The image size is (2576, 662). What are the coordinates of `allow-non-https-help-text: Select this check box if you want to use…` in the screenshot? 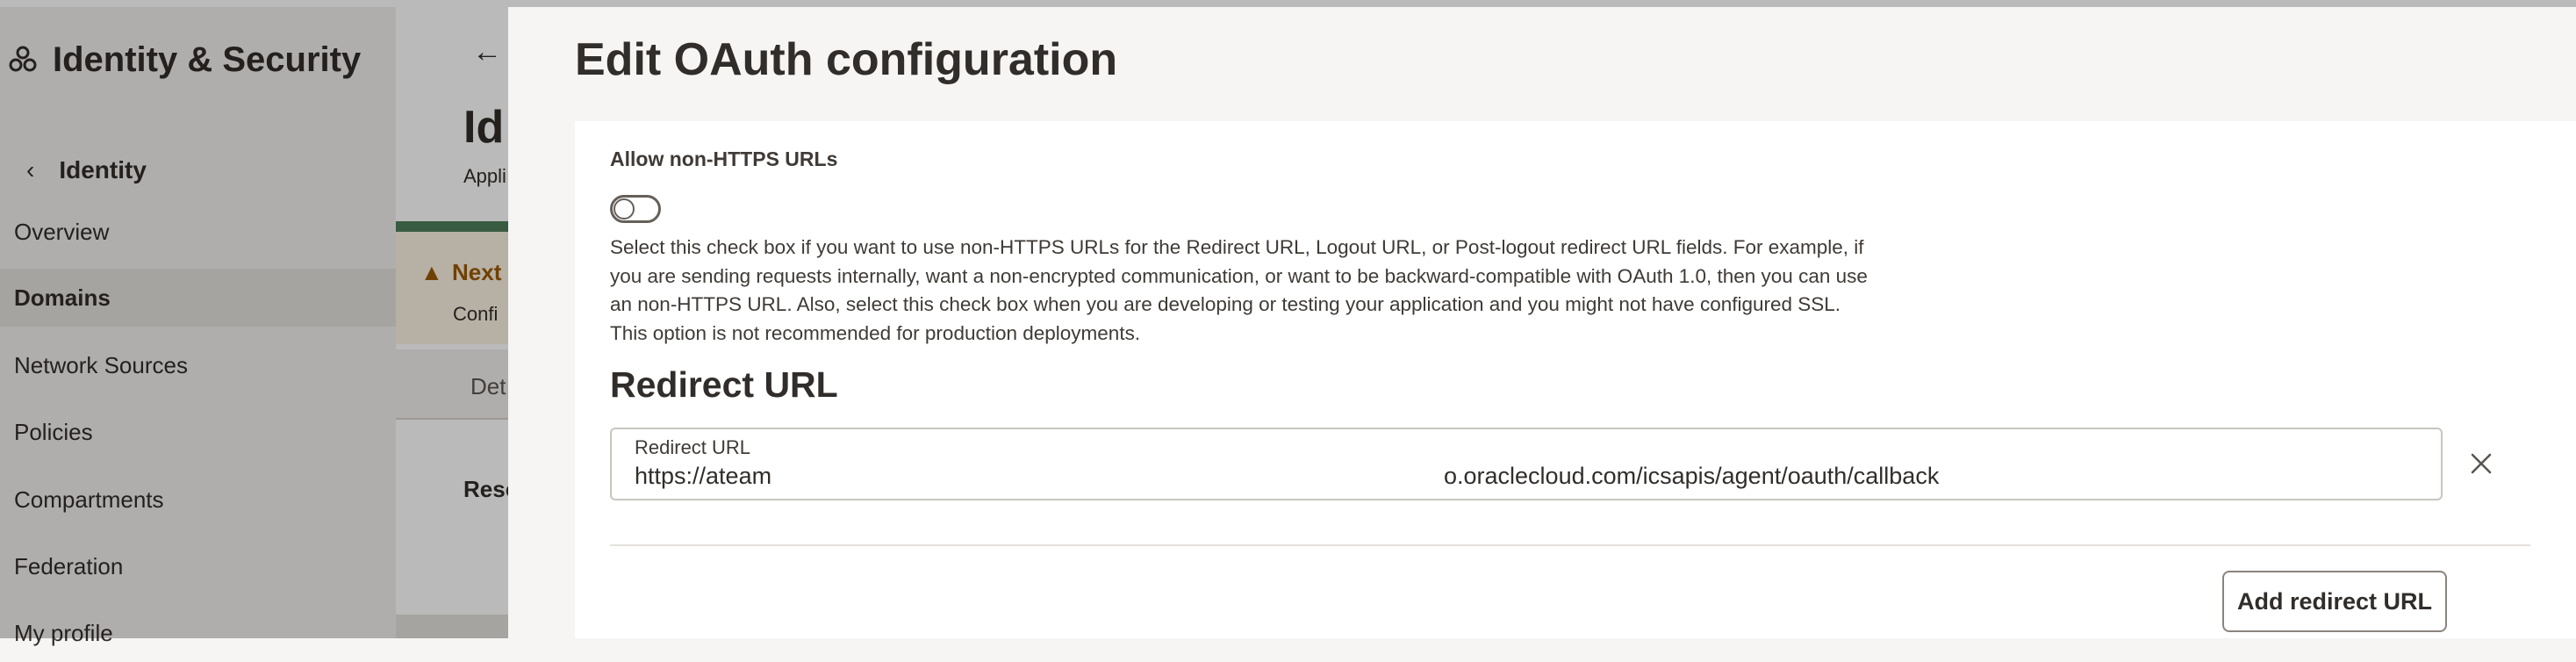 It's located at (1239, 290).